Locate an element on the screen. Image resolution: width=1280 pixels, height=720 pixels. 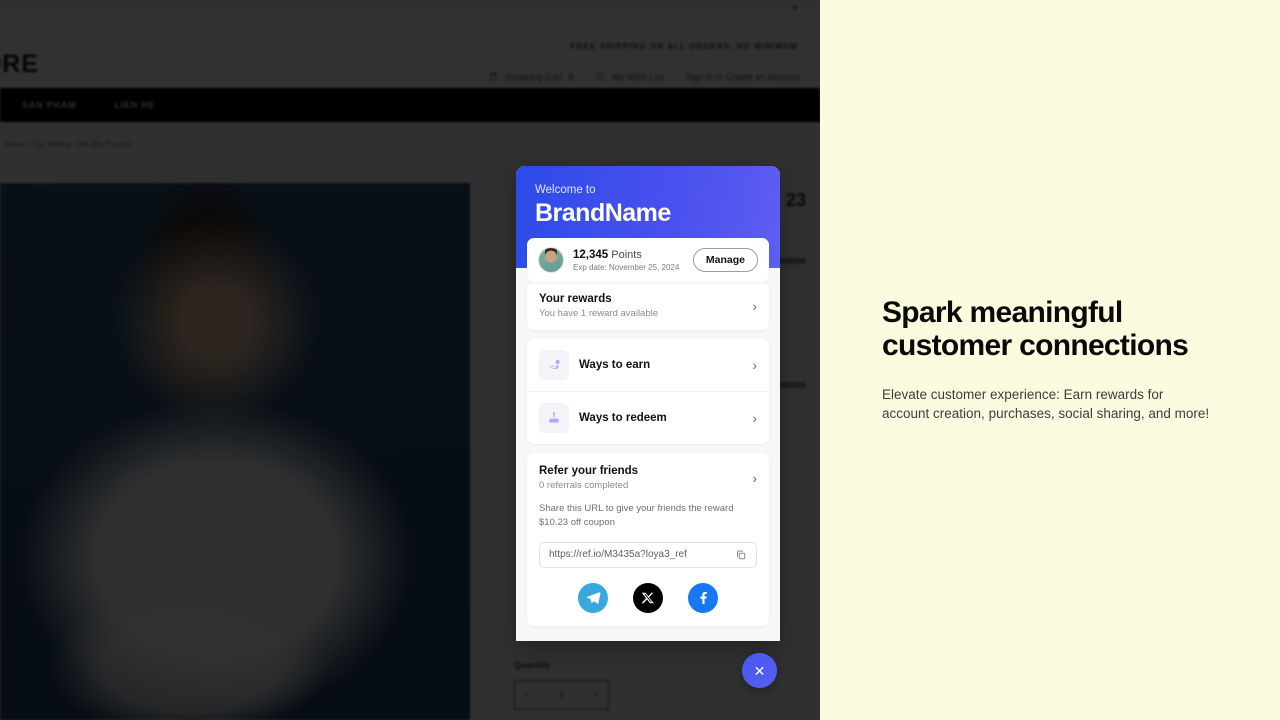
ways-to-redeem-title: Ways to redeem is located at coordinates (623, 418).